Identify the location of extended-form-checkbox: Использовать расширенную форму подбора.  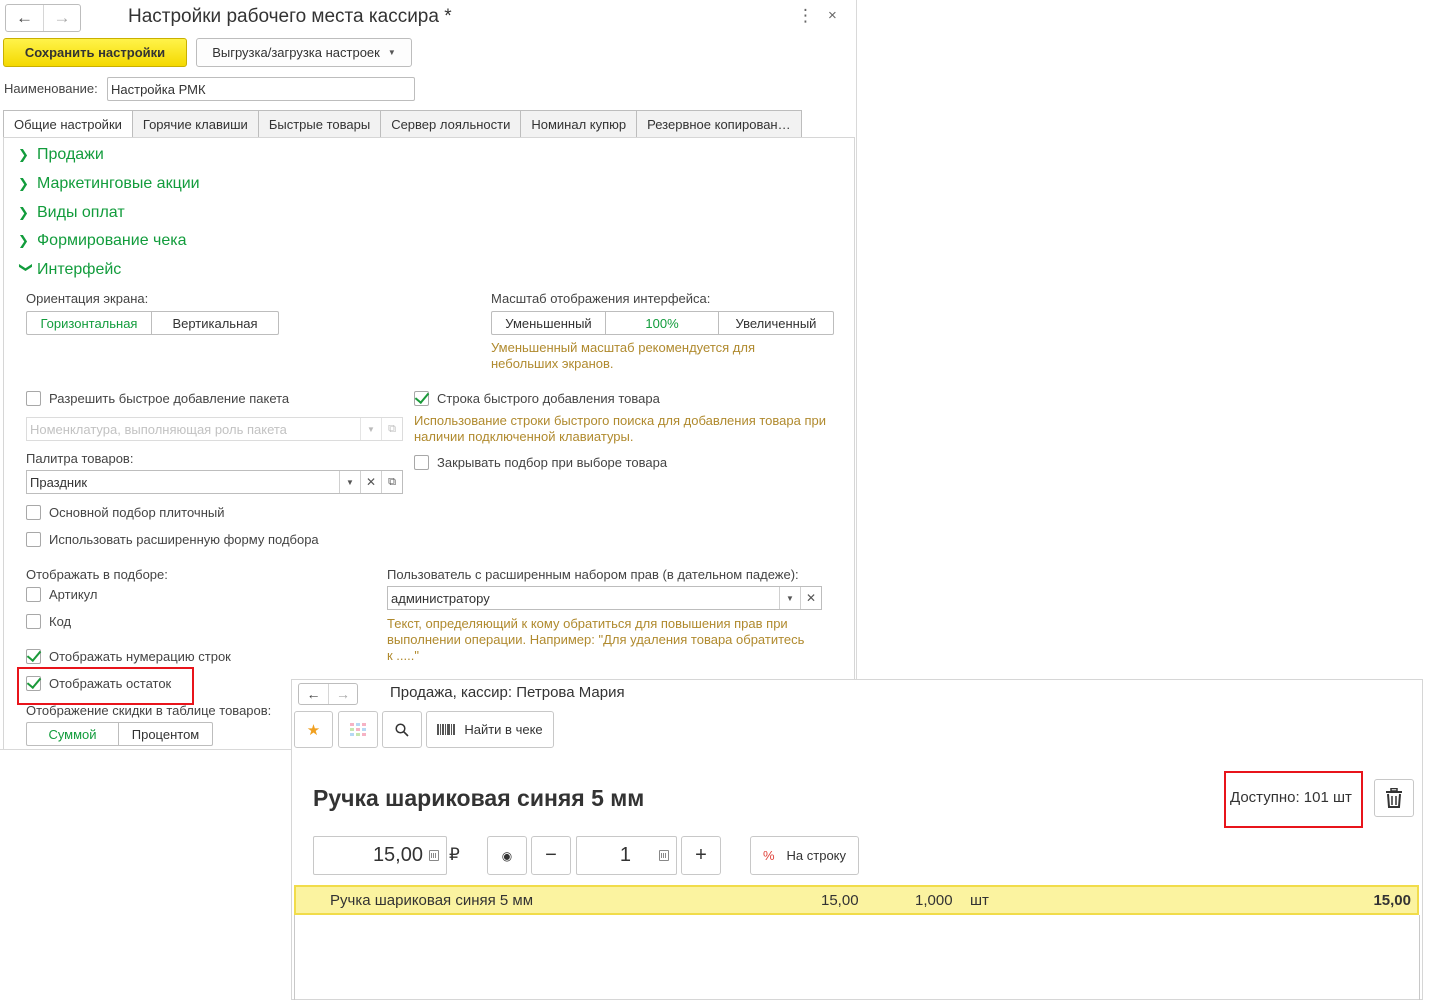
(172, 539).